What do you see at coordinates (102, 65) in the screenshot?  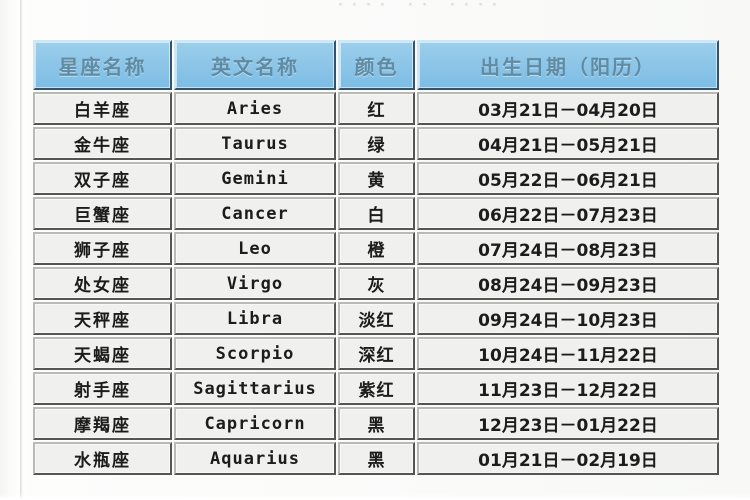 I see `column-header-zodiac-name: 星座名称` at bounding box center [102, 65].